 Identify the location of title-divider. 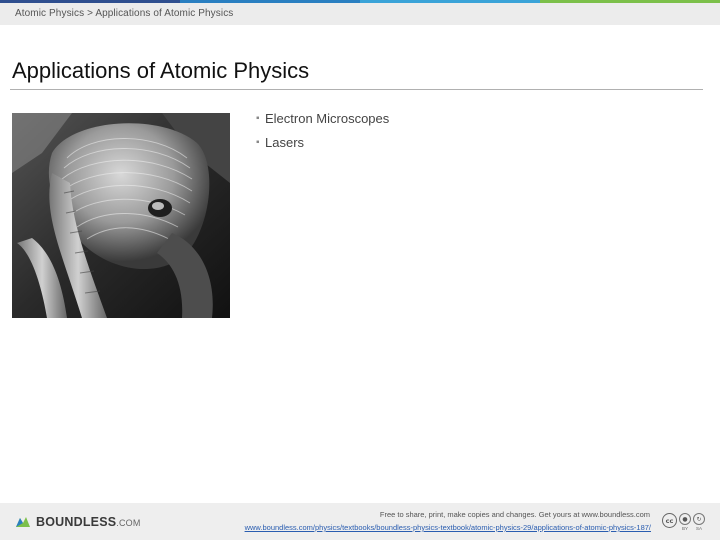
(356, 89).